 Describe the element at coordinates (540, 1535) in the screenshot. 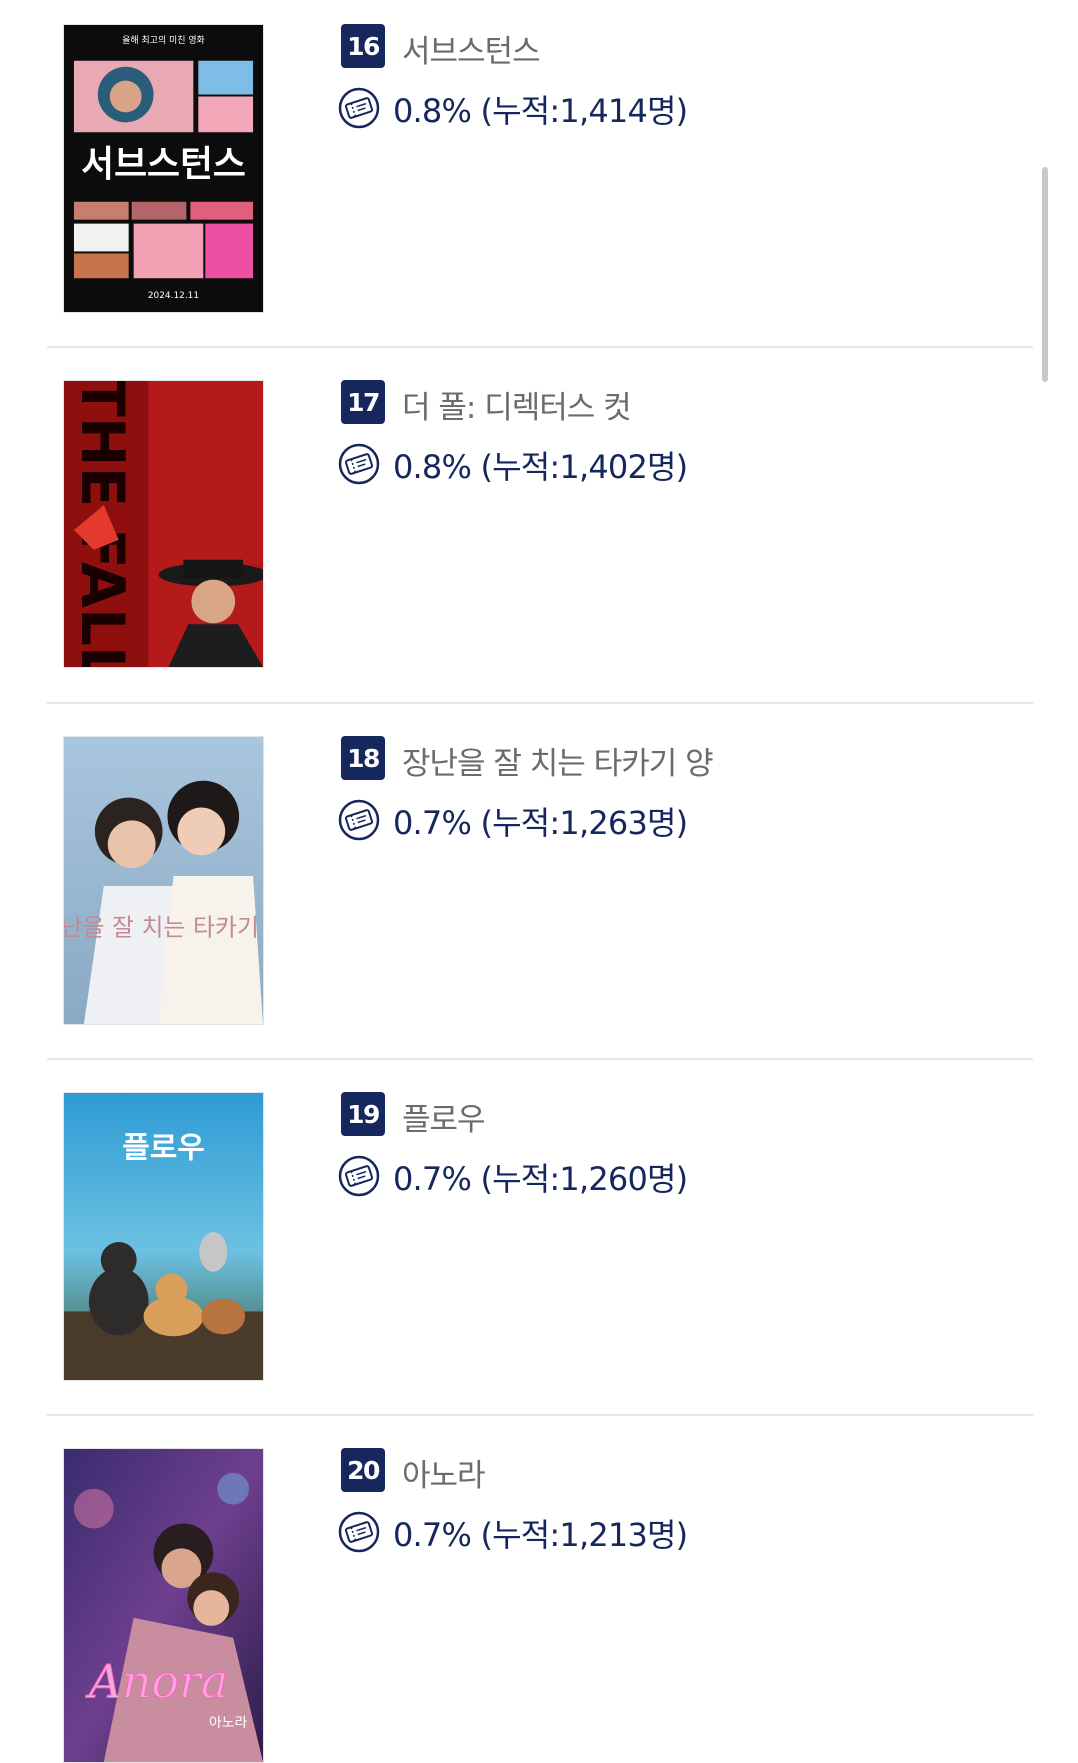

I see `audience-share: 0.7% (누적:1,213명)` at that location.